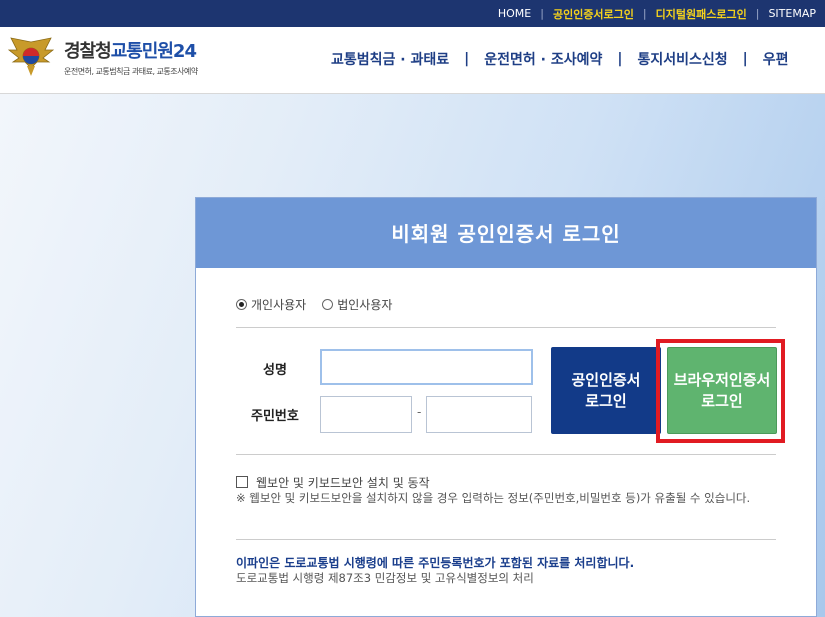 Image resolution: width=825 pixels, height=617 pixels. What do you see at coordinates (242, 482) in the screenshot?
I see `security-checkbox` at bounding box center [242, 482].